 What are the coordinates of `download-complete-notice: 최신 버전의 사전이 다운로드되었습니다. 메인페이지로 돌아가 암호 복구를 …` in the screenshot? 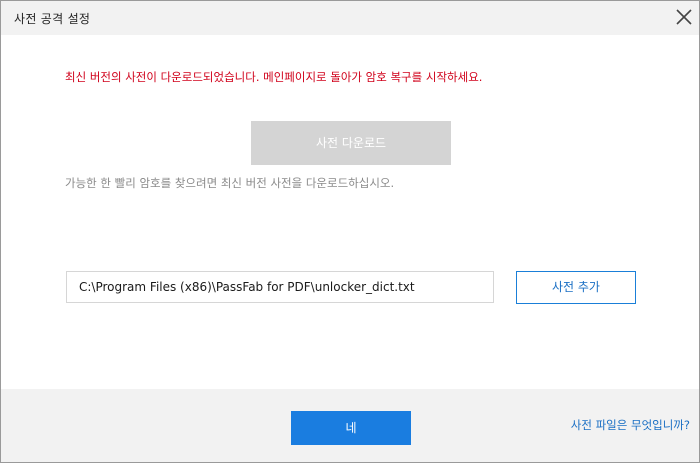 It's located at (274, 77).